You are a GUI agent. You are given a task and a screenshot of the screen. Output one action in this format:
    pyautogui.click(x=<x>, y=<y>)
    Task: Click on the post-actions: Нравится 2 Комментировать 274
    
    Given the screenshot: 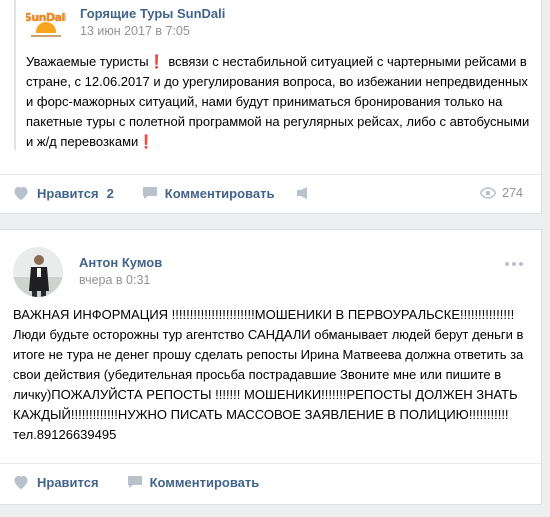 What is the action you would take?
    pyautogui.click(x=270, y=192)
    